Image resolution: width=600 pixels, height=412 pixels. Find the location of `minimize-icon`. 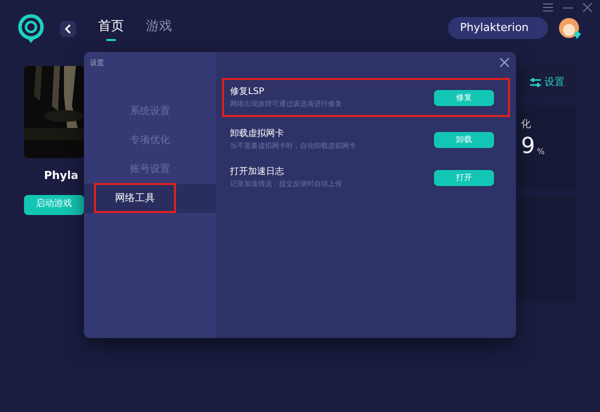

minimize-icon is located at coordinates (568, 7).